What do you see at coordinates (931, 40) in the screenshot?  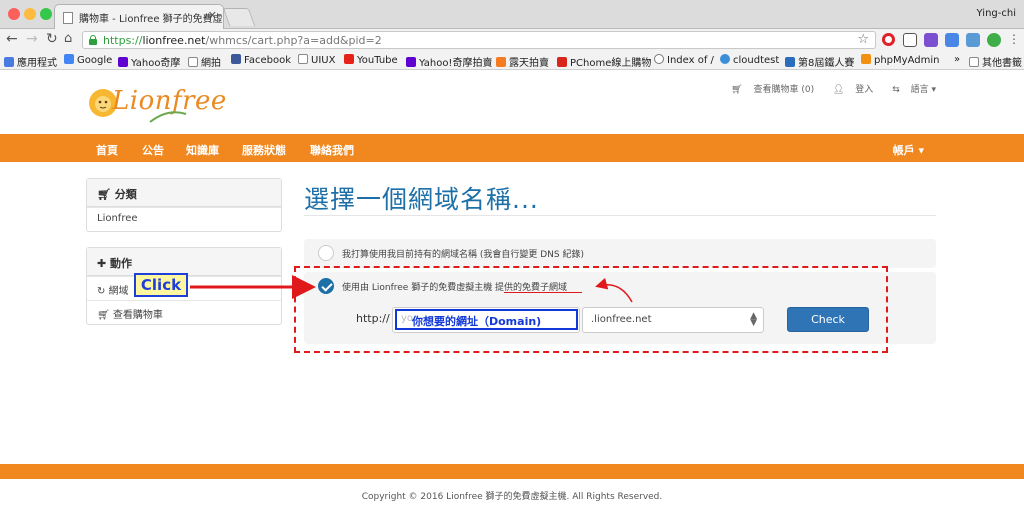 I see `extension-purple-icon` at bounding box center [931, 40].